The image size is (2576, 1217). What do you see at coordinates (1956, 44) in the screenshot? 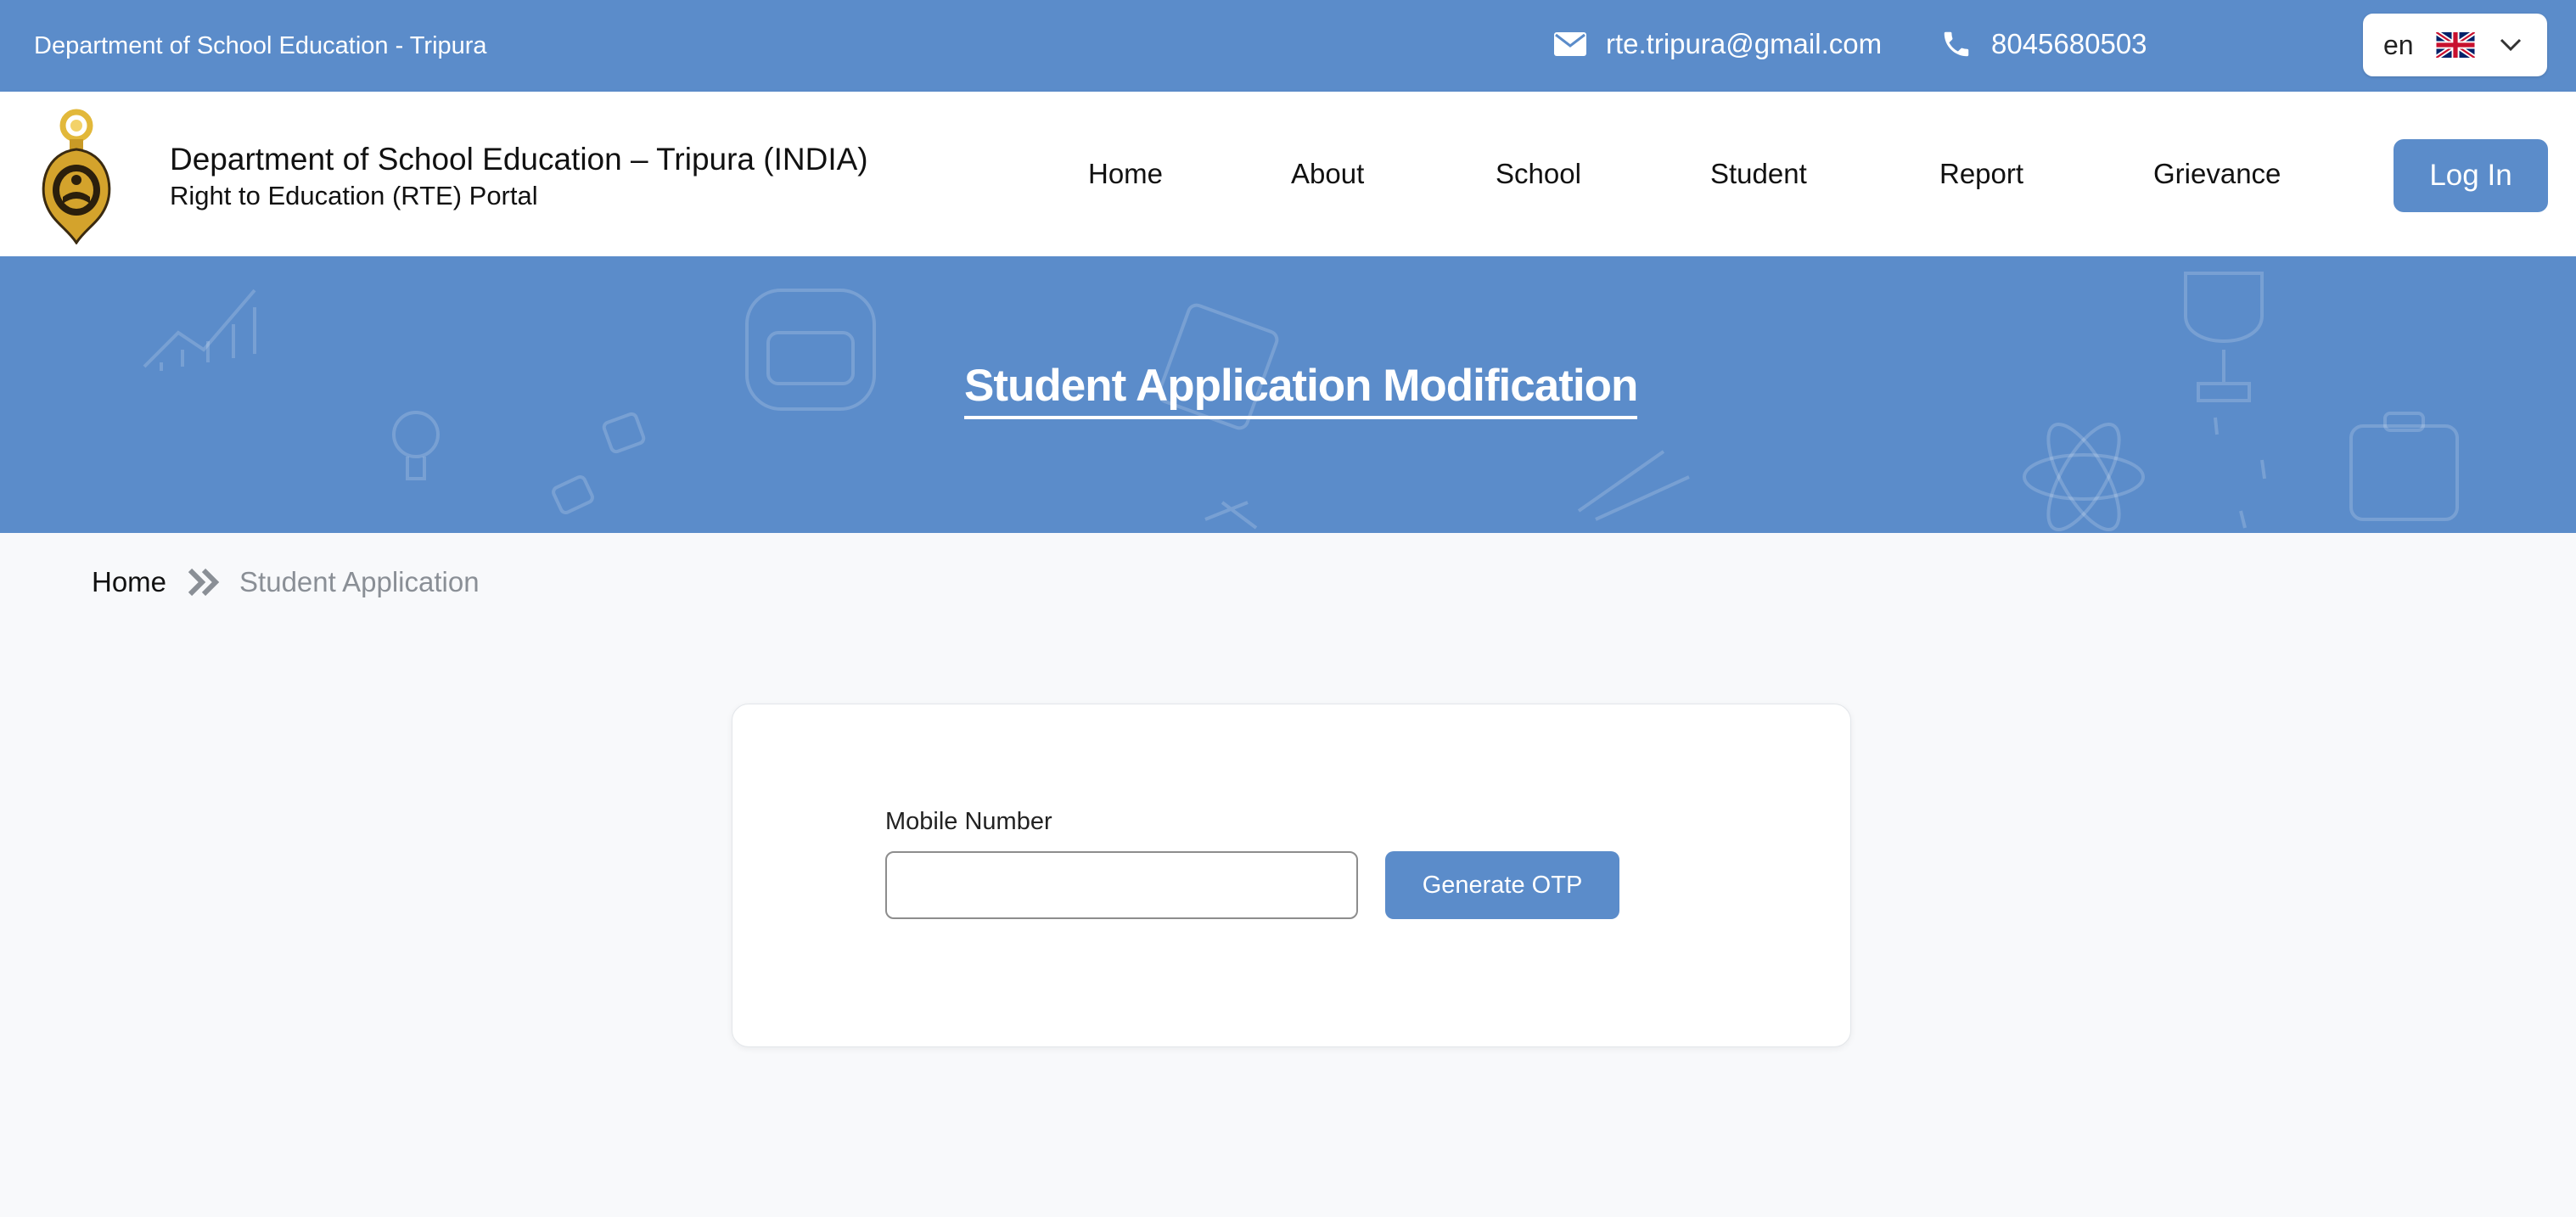
I see `phone-icon` at bounding box center [1956, 44].